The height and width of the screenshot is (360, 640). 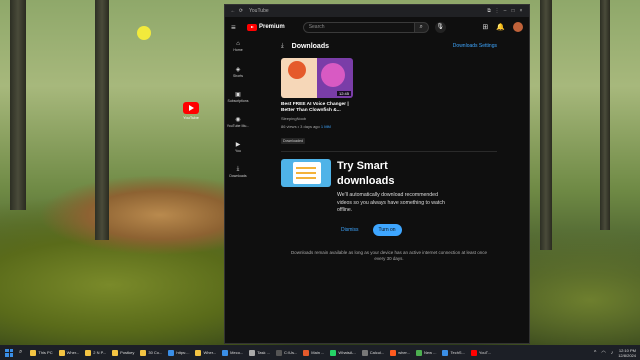 I want to click on menu-dots-icon: ⋮, so click(x=497, y=11).